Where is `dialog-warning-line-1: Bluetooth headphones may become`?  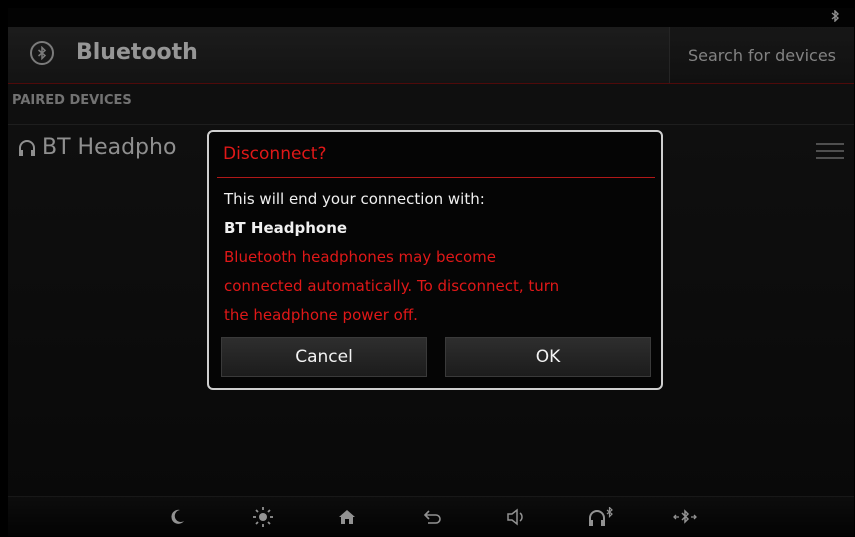 dialog-warning-line-1: Bluetooth headphones may become is located at coordinates (360, 257).